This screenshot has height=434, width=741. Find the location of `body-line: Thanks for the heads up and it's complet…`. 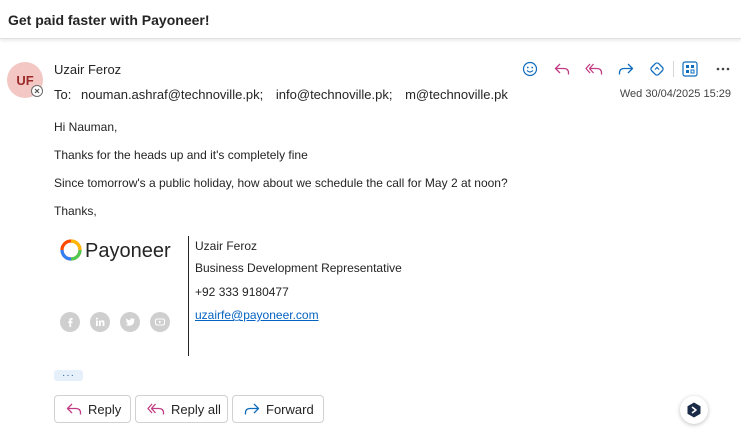

body-line: Thanks for the heads up and it's complet… is located at coordinates (181, 155).